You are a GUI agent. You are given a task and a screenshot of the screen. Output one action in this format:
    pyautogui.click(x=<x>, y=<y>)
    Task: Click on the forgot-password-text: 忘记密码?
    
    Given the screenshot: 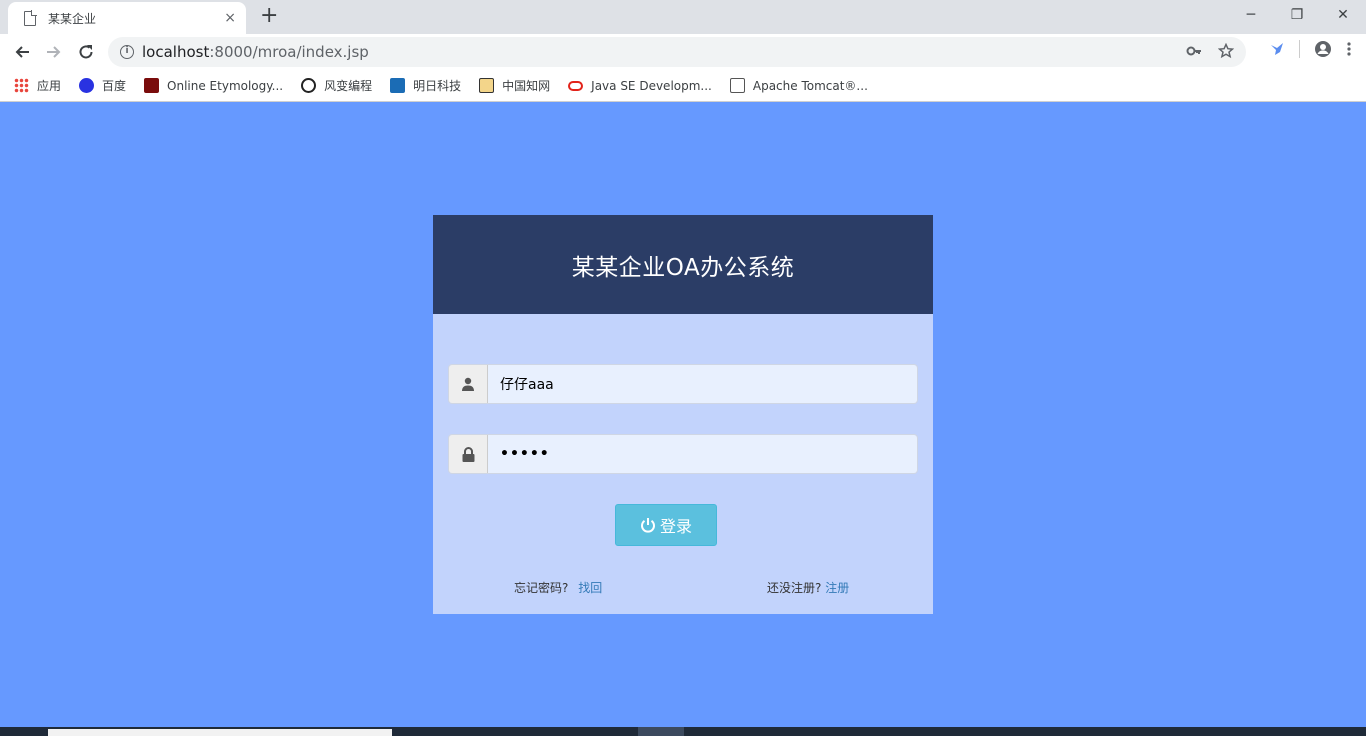 What is the action you would take?
    pyautogui.click(x=541, y=588)
    